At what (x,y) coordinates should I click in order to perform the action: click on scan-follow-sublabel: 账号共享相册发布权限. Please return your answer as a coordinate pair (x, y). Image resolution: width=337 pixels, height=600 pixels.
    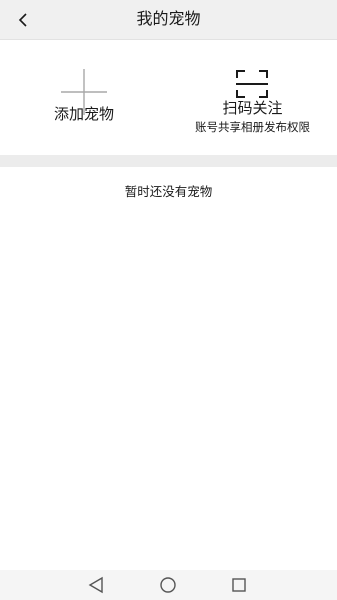
    Looking at the image, I should click on (252, 127).